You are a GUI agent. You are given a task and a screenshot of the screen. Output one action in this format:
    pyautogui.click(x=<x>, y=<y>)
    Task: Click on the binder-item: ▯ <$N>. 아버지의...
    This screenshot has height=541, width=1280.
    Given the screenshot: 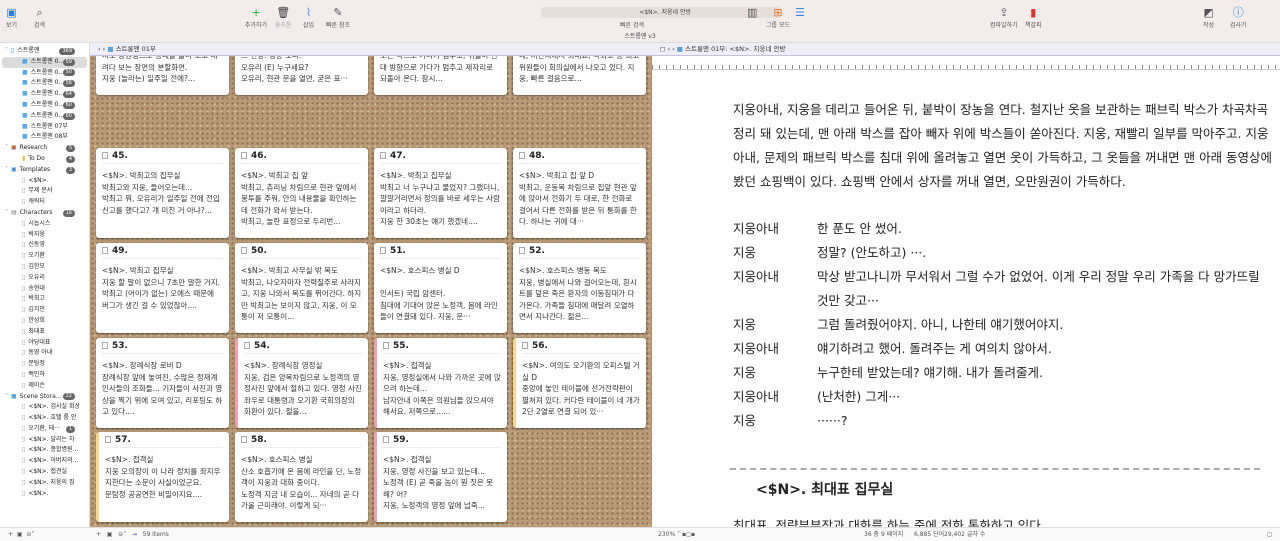 What is the action you would take?
    pyautogui.click(x=44, y=461)
    